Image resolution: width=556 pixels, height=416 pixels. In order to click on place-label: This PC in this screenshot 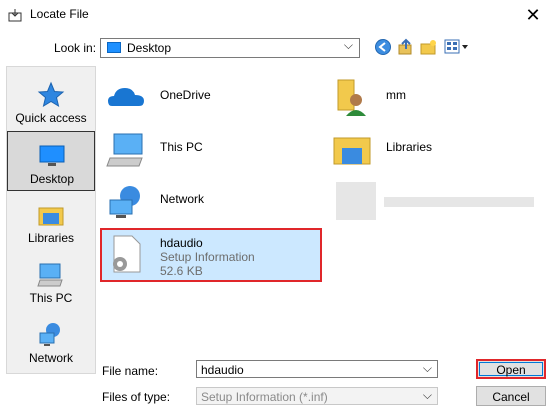, I will do `click(51, 298)`.